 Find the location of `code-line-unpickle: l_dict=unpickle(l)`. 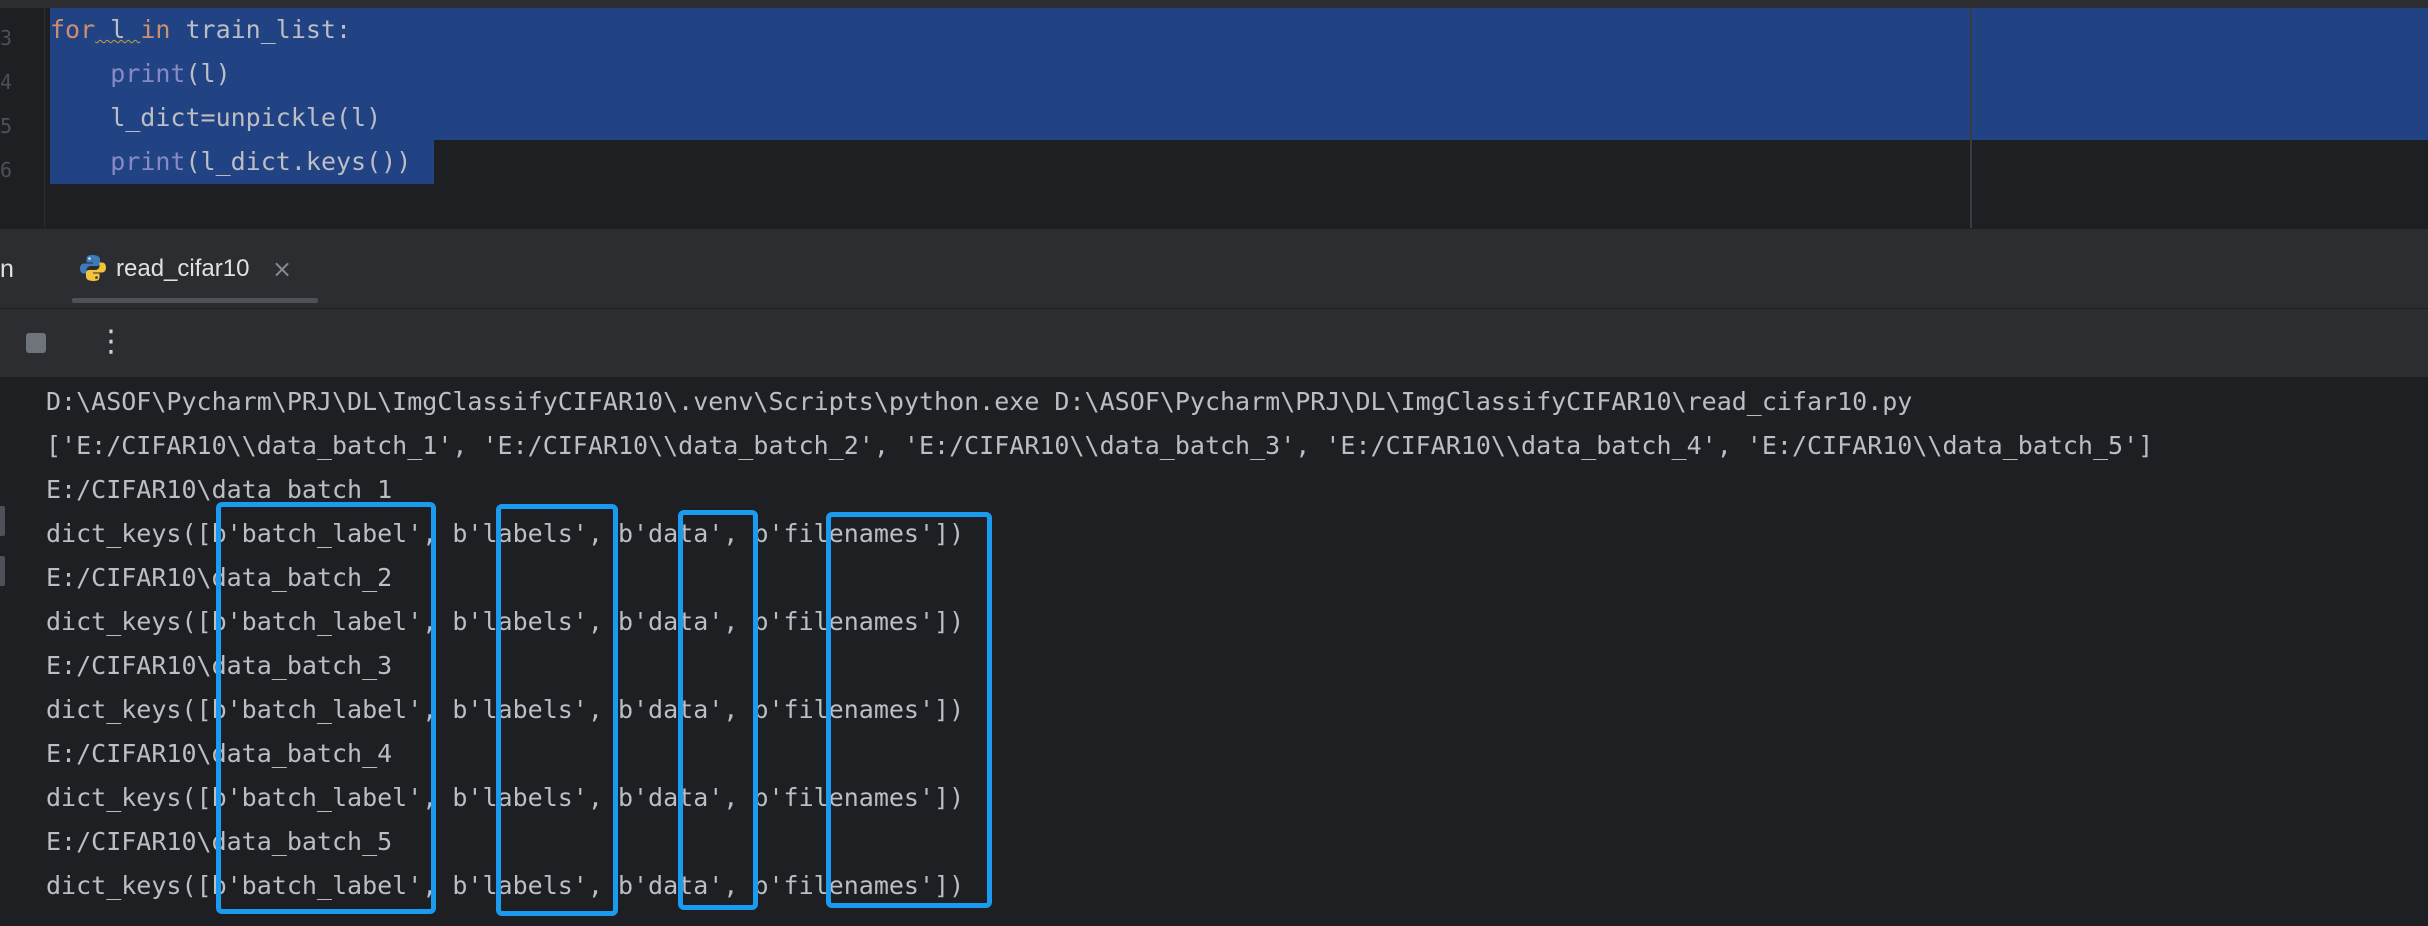

code-line-unpickle: l_dict=unpickle(l) is located at coordinates (215, 118).